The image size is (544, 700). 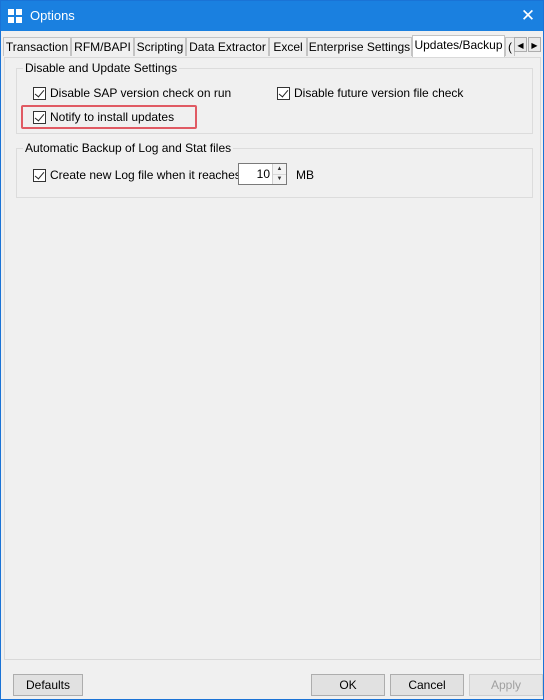 I want to click on cancel-button: Cancel, so click(x=427, y=685).